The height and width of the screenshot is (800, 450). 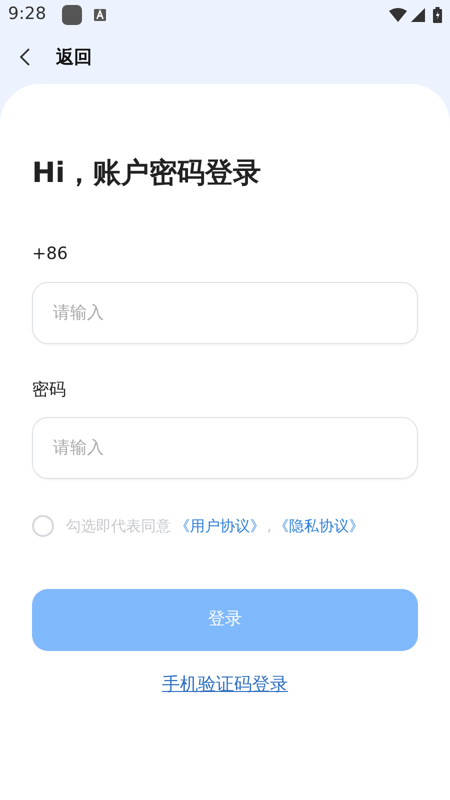 What do you see at coordinates (50, 254) in the screenshot?
I see `field-label: +86` at bounding box center [50, 254].